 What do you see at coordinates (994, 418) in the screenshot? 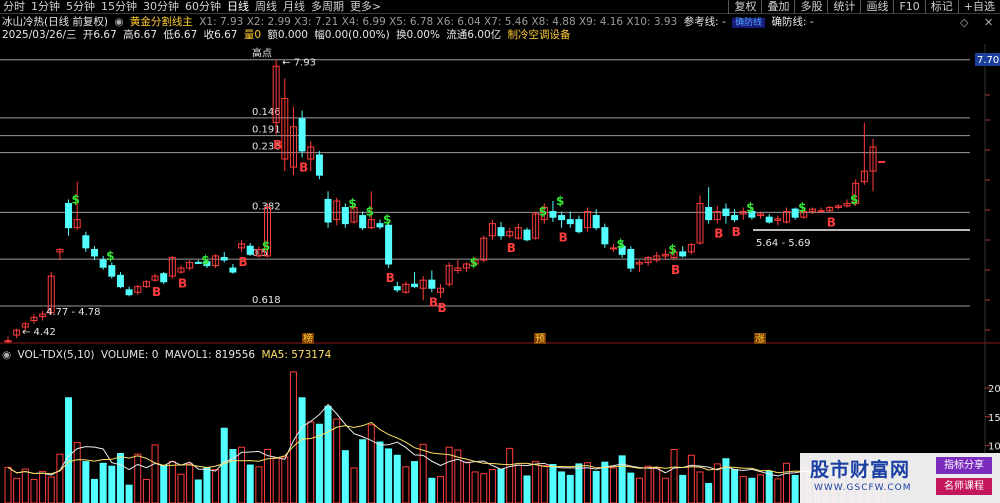
I see `vol-axis-15: 15` at bounding box center [994, 418].